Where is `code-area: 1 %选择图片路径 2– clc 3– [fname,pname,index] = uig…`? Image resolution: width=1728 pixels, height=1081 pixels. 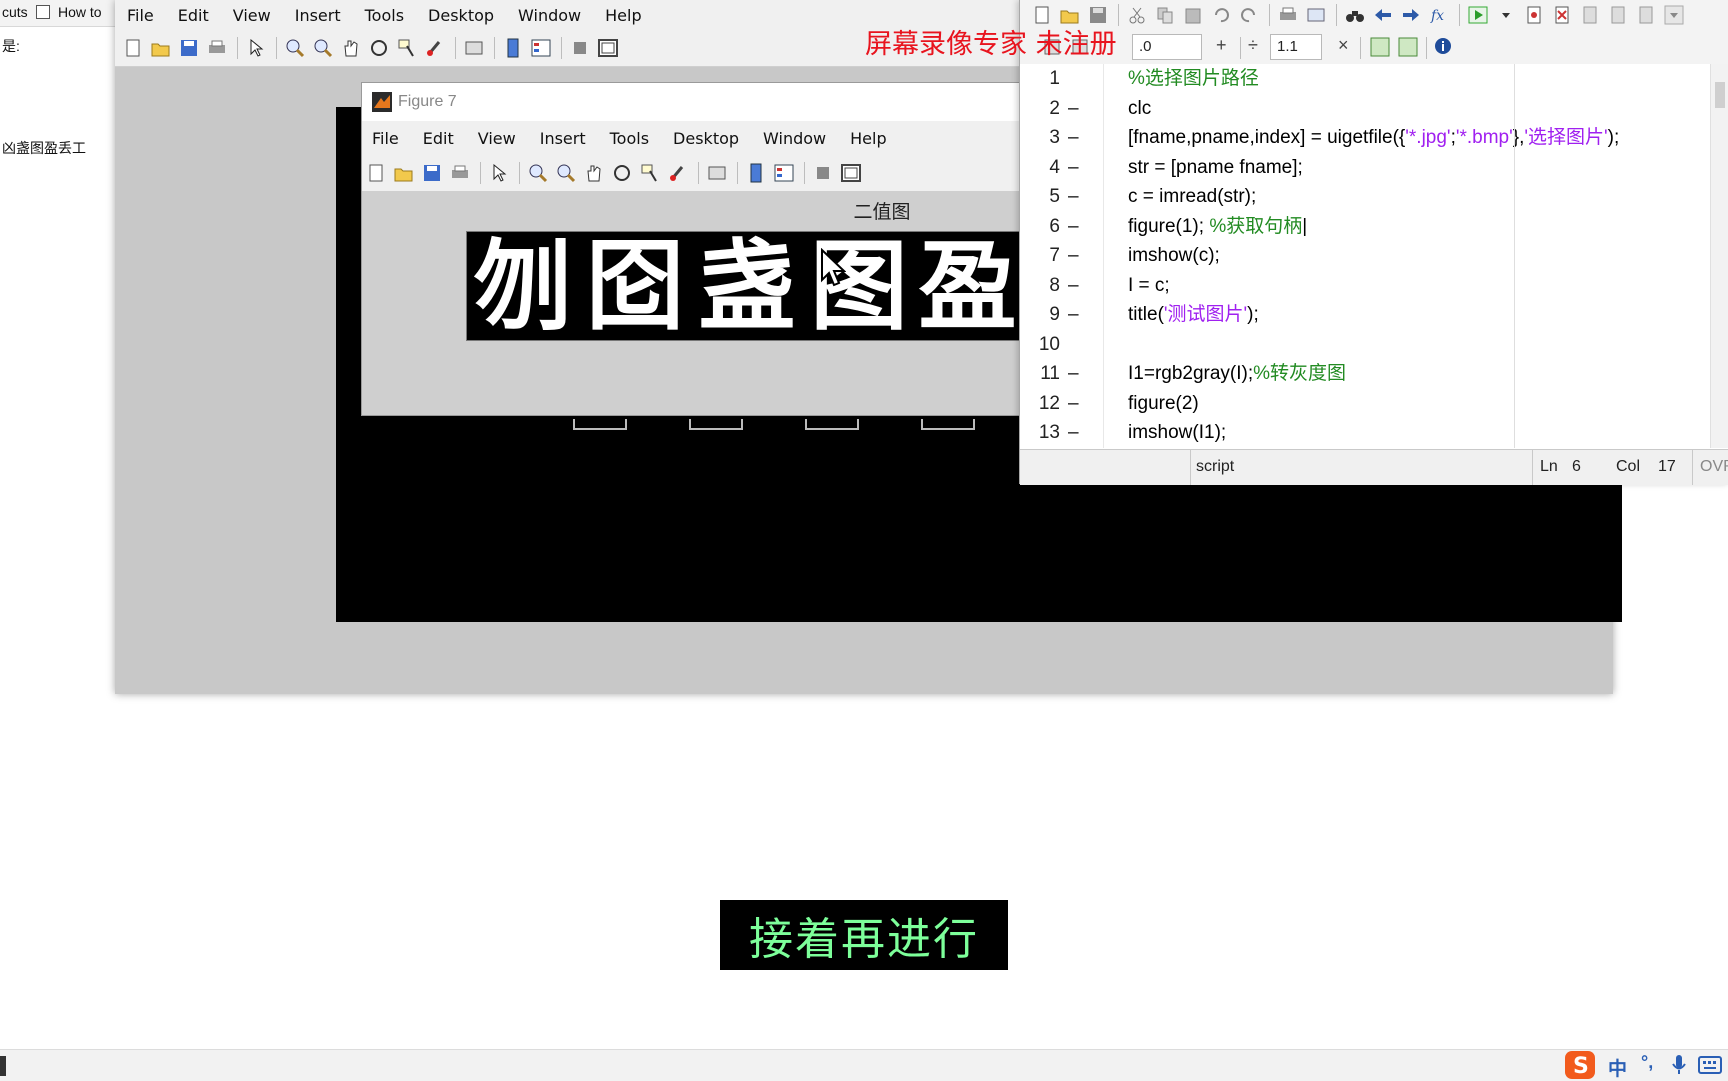
code-area: 1 %选择图片路径 2– clc 3– [fname,pname,index] = uig… is located at coordinates (1365, 256).